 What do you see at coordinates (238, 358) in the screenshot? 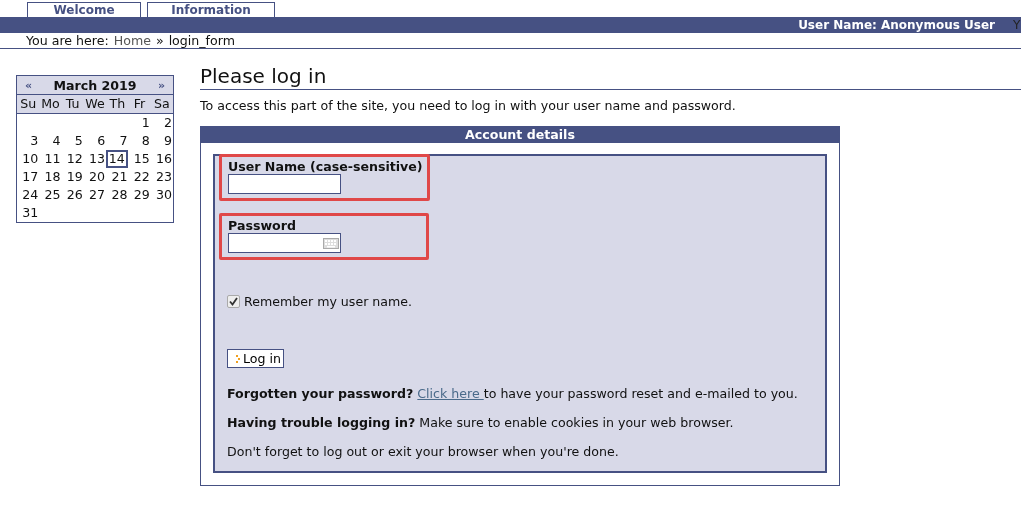
I see `login-icon` at bounding box center [238, 358].